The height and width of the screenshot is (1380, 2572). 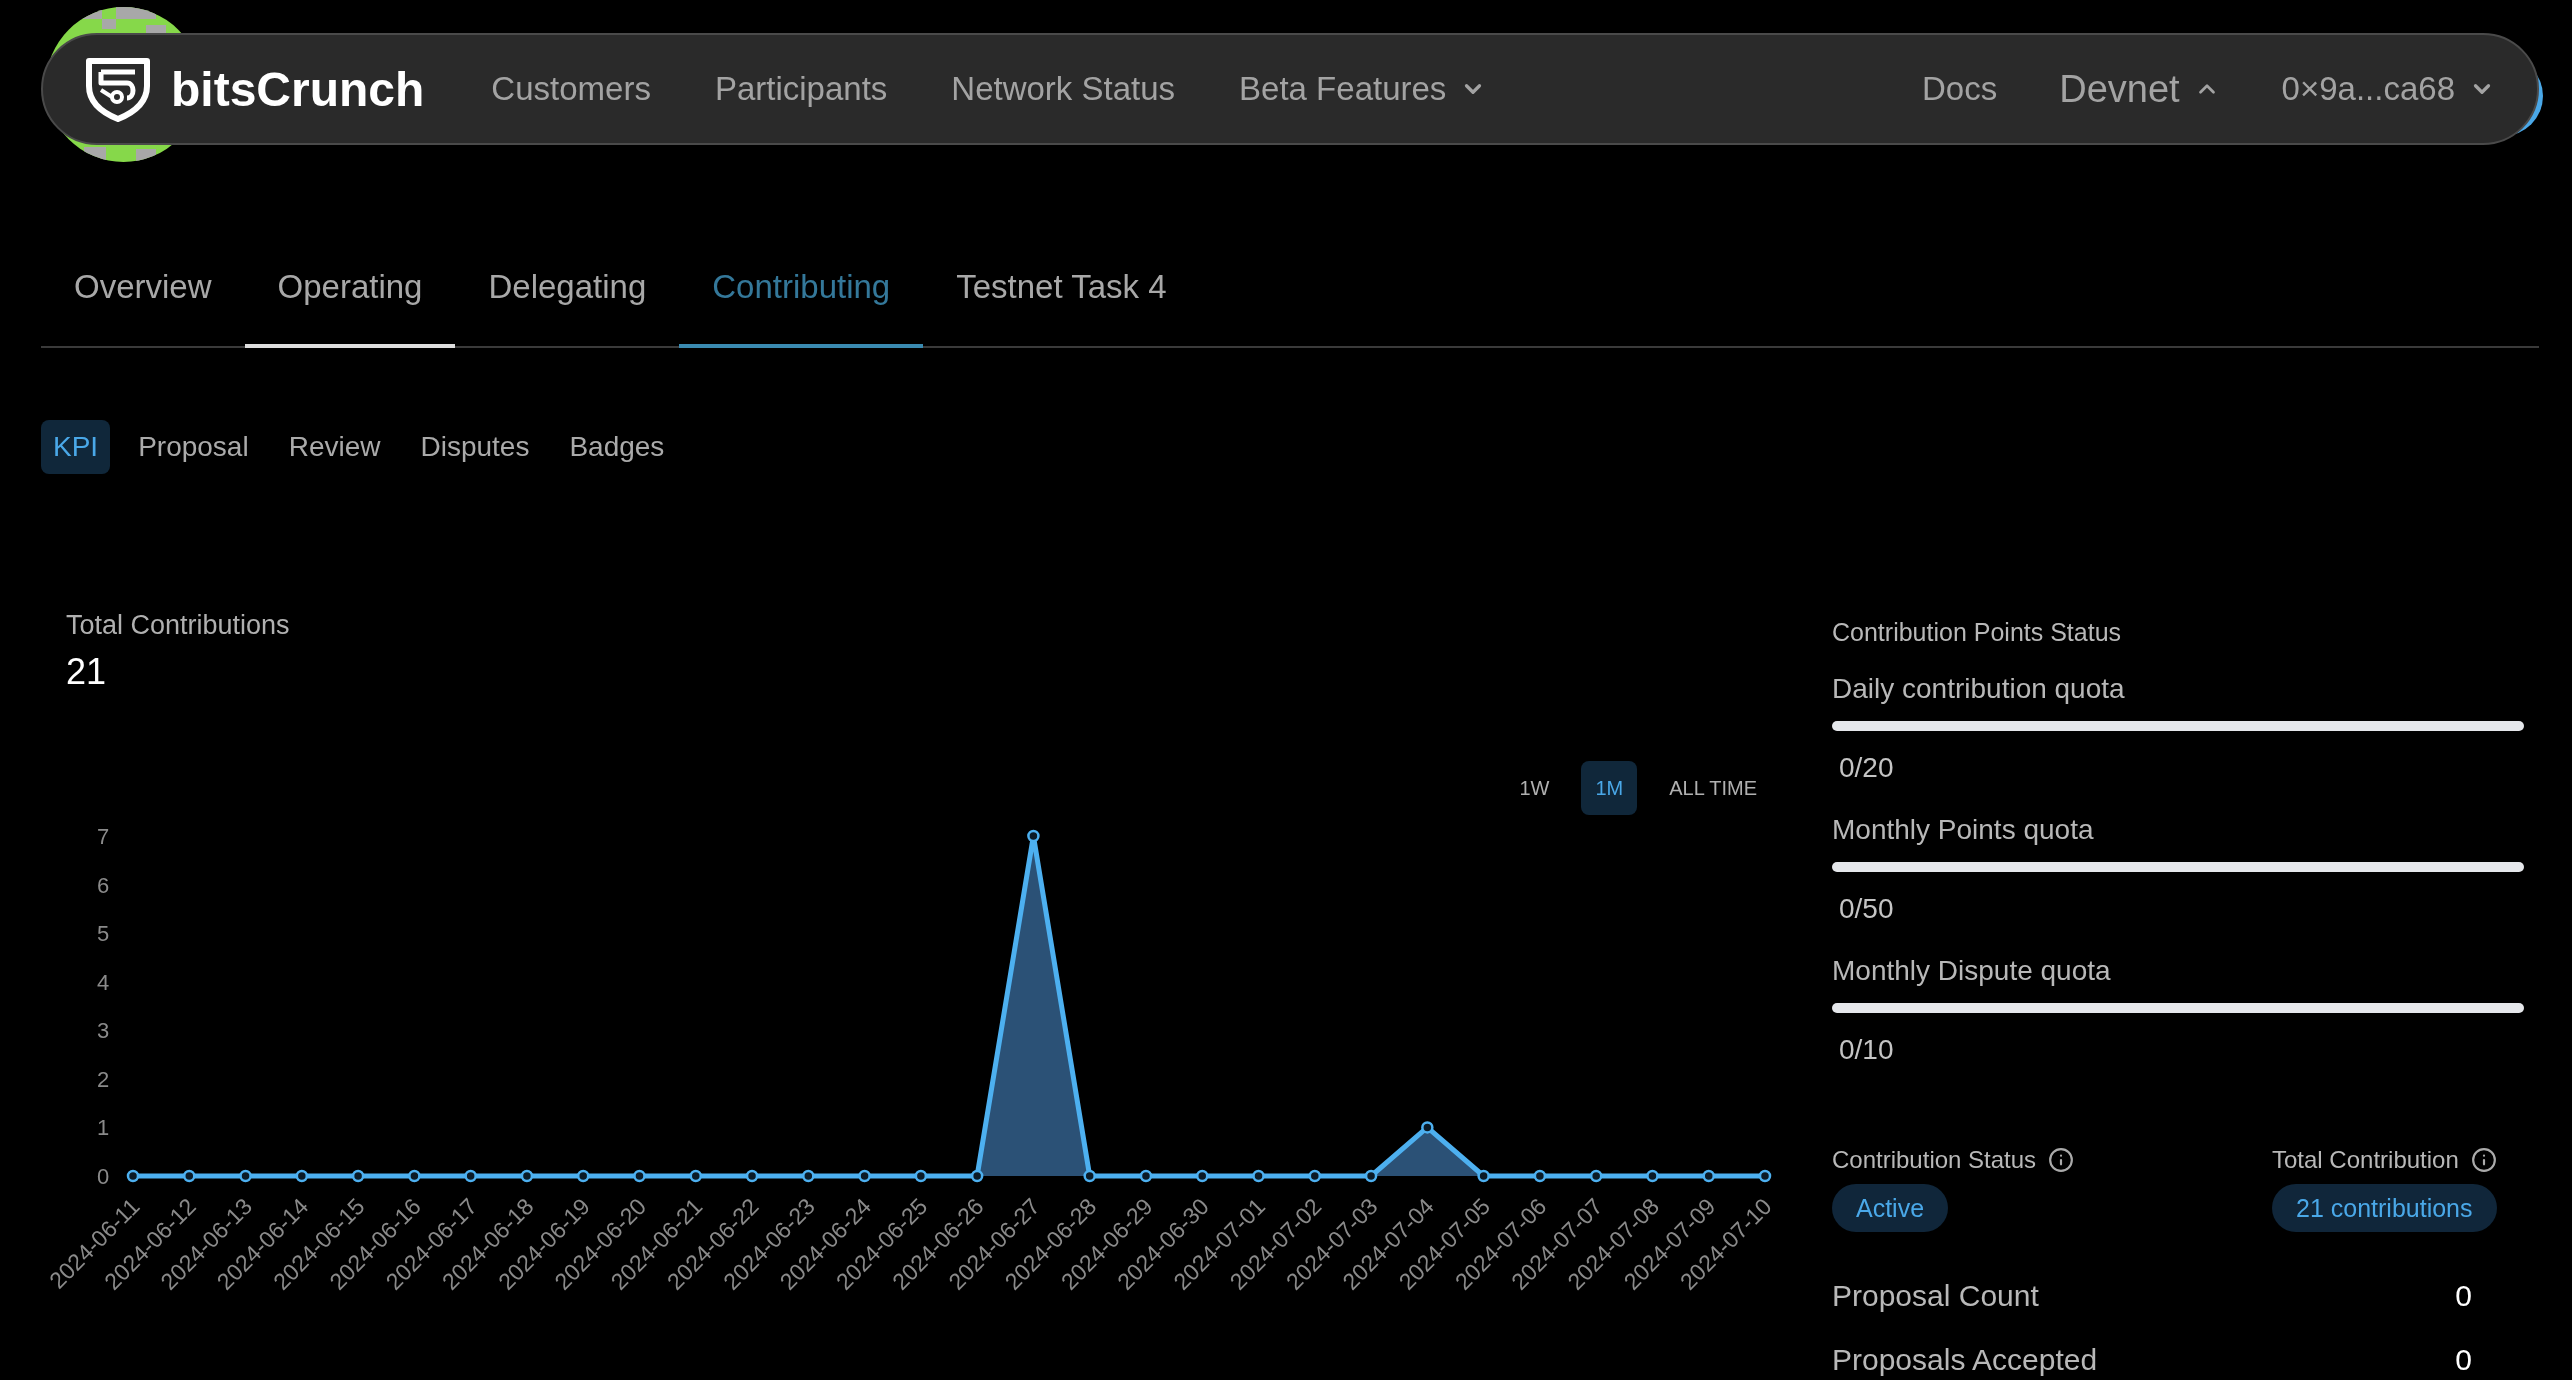 What do you see at coordinates (103, 1031) in the screenshot?
I see `y-axis-label: 3` at bounding box center [103, 1031].